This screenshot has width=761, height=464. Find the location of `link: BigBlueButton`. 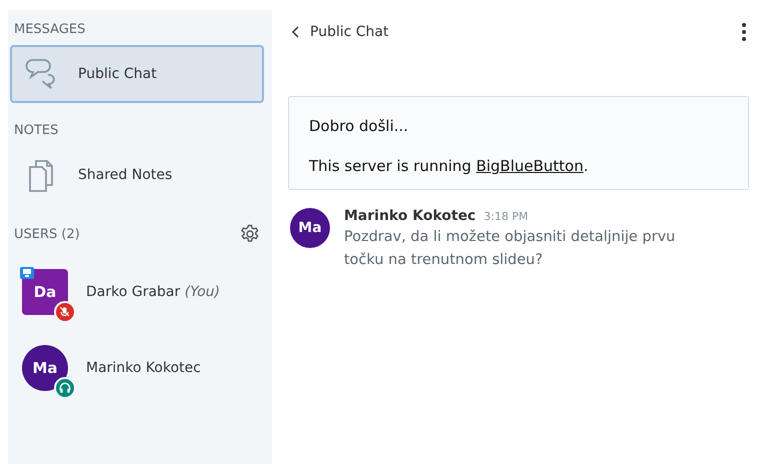

link: BigBlueButton is located at coordinates (530, 166).